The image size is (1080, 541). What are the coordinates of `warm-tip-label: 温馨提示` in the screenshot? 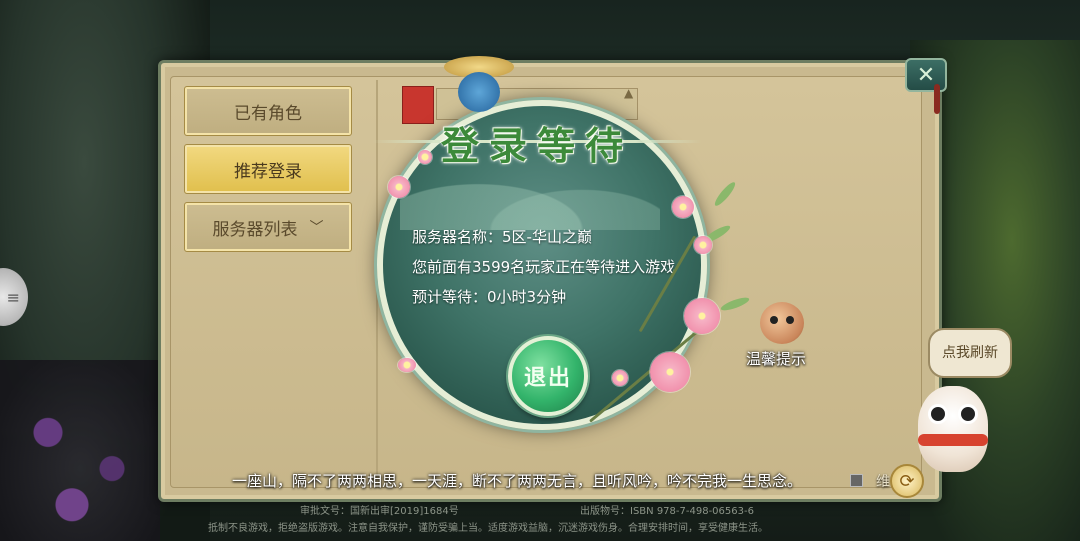 It's located at (776, 358).